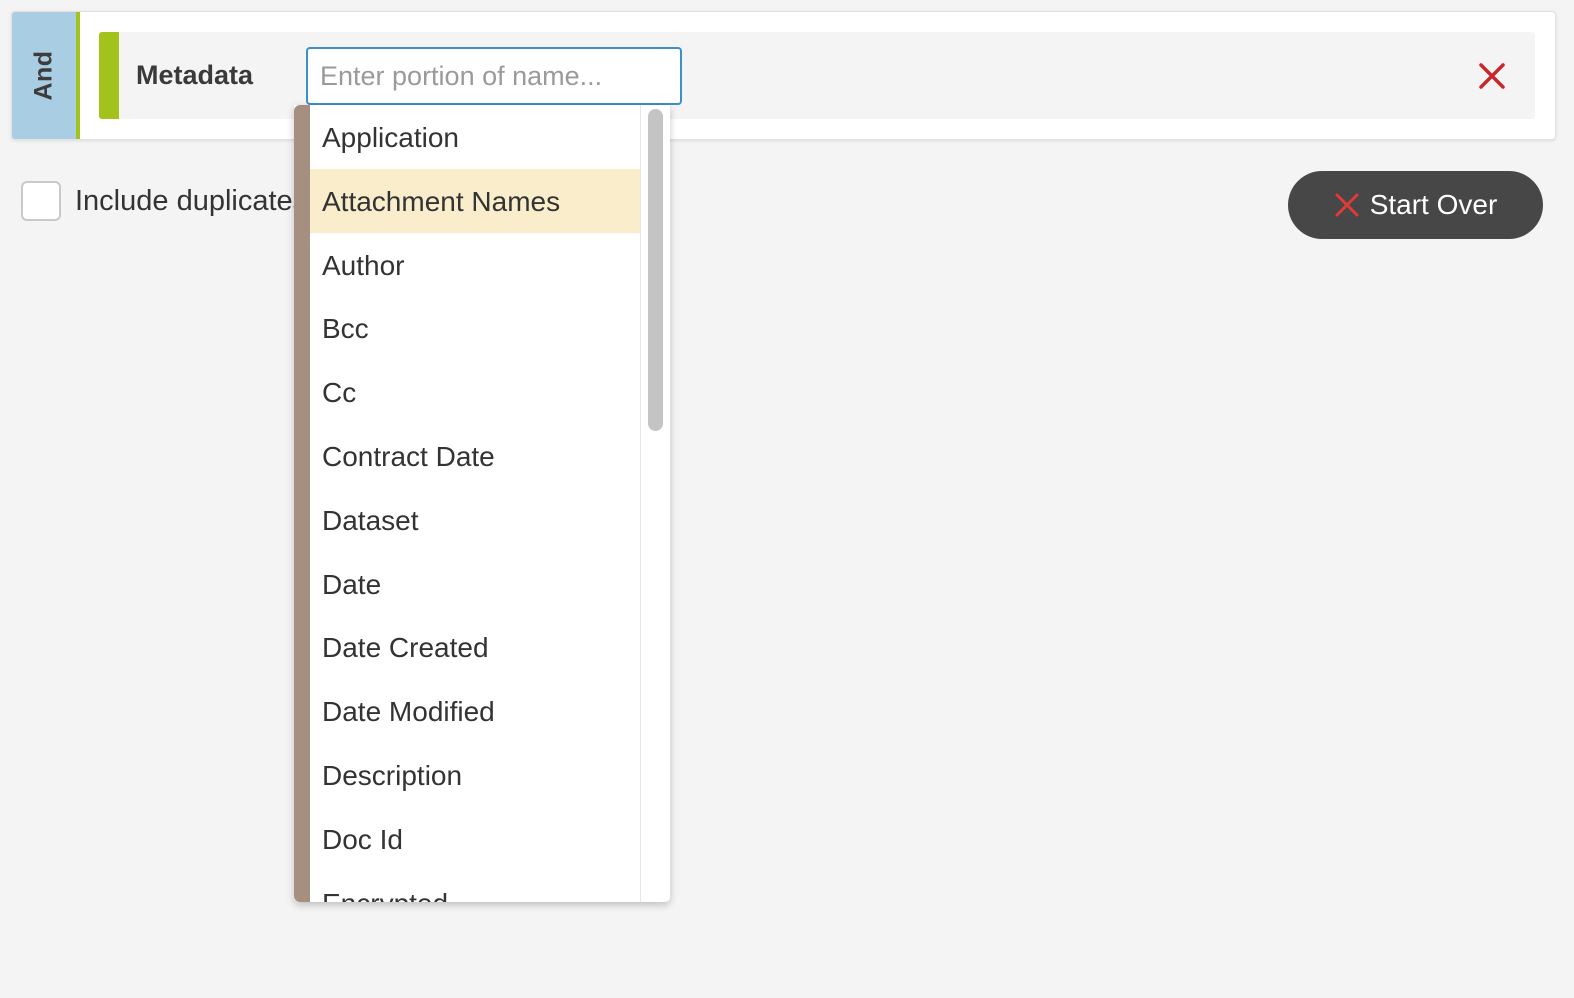 The height and width of the screenshot is (998, 1574). What do you see at coordinates (475, 200) in the screenshot?
I see `dropdown-item-attachment-names: Attachment Names` at bounding box center [475, 200].